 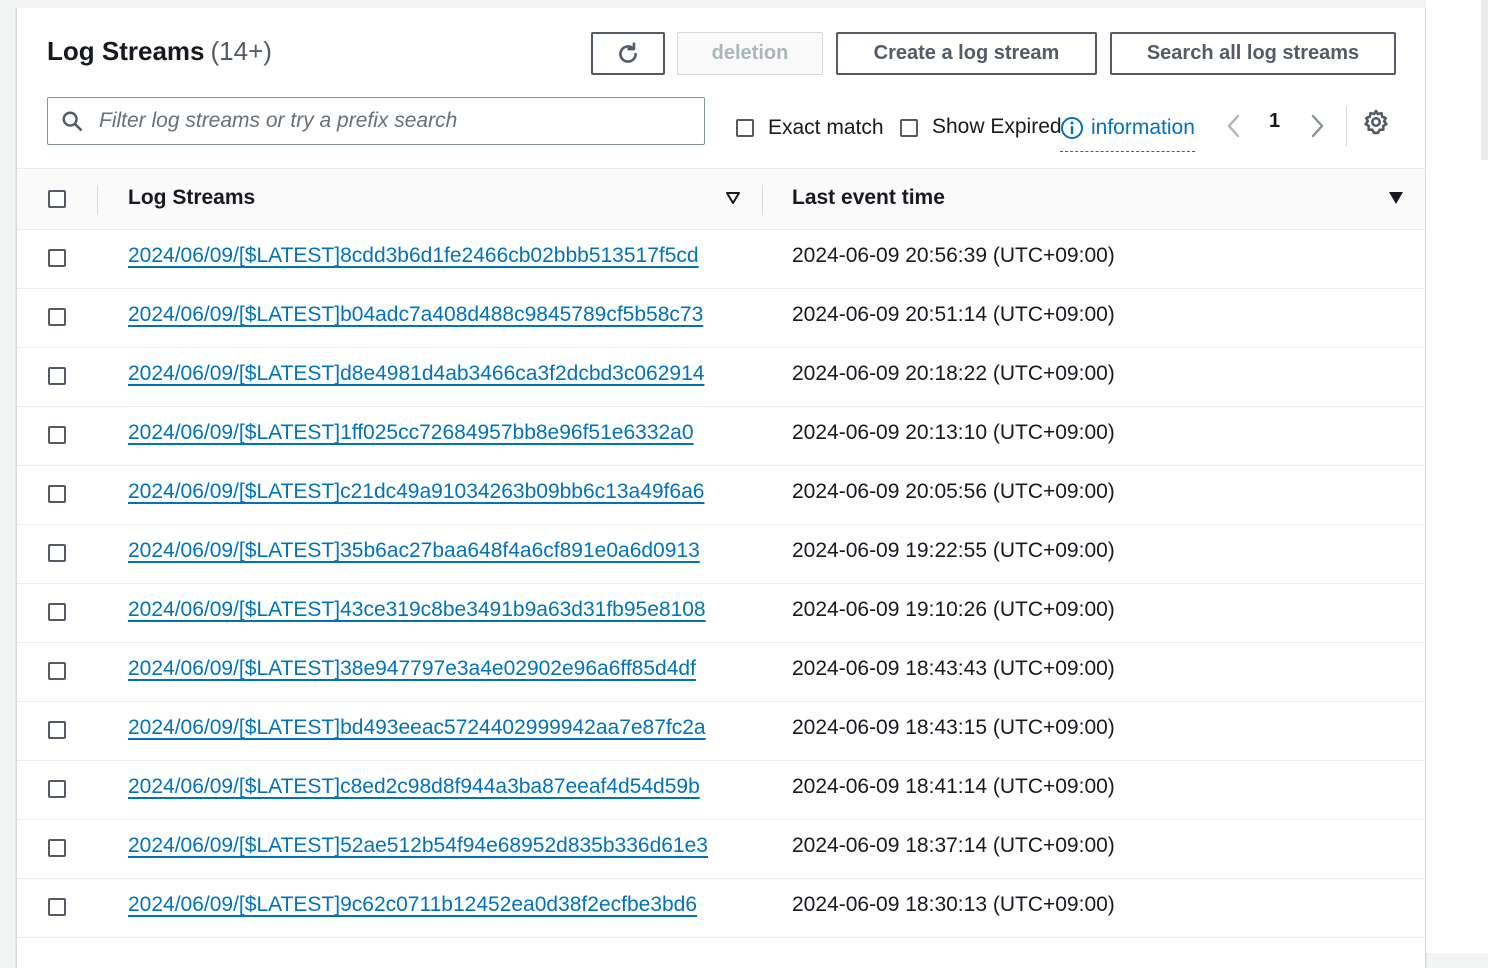 I want to click on create-log-stream-button: Create a log stream, so click(x=966, y=53).